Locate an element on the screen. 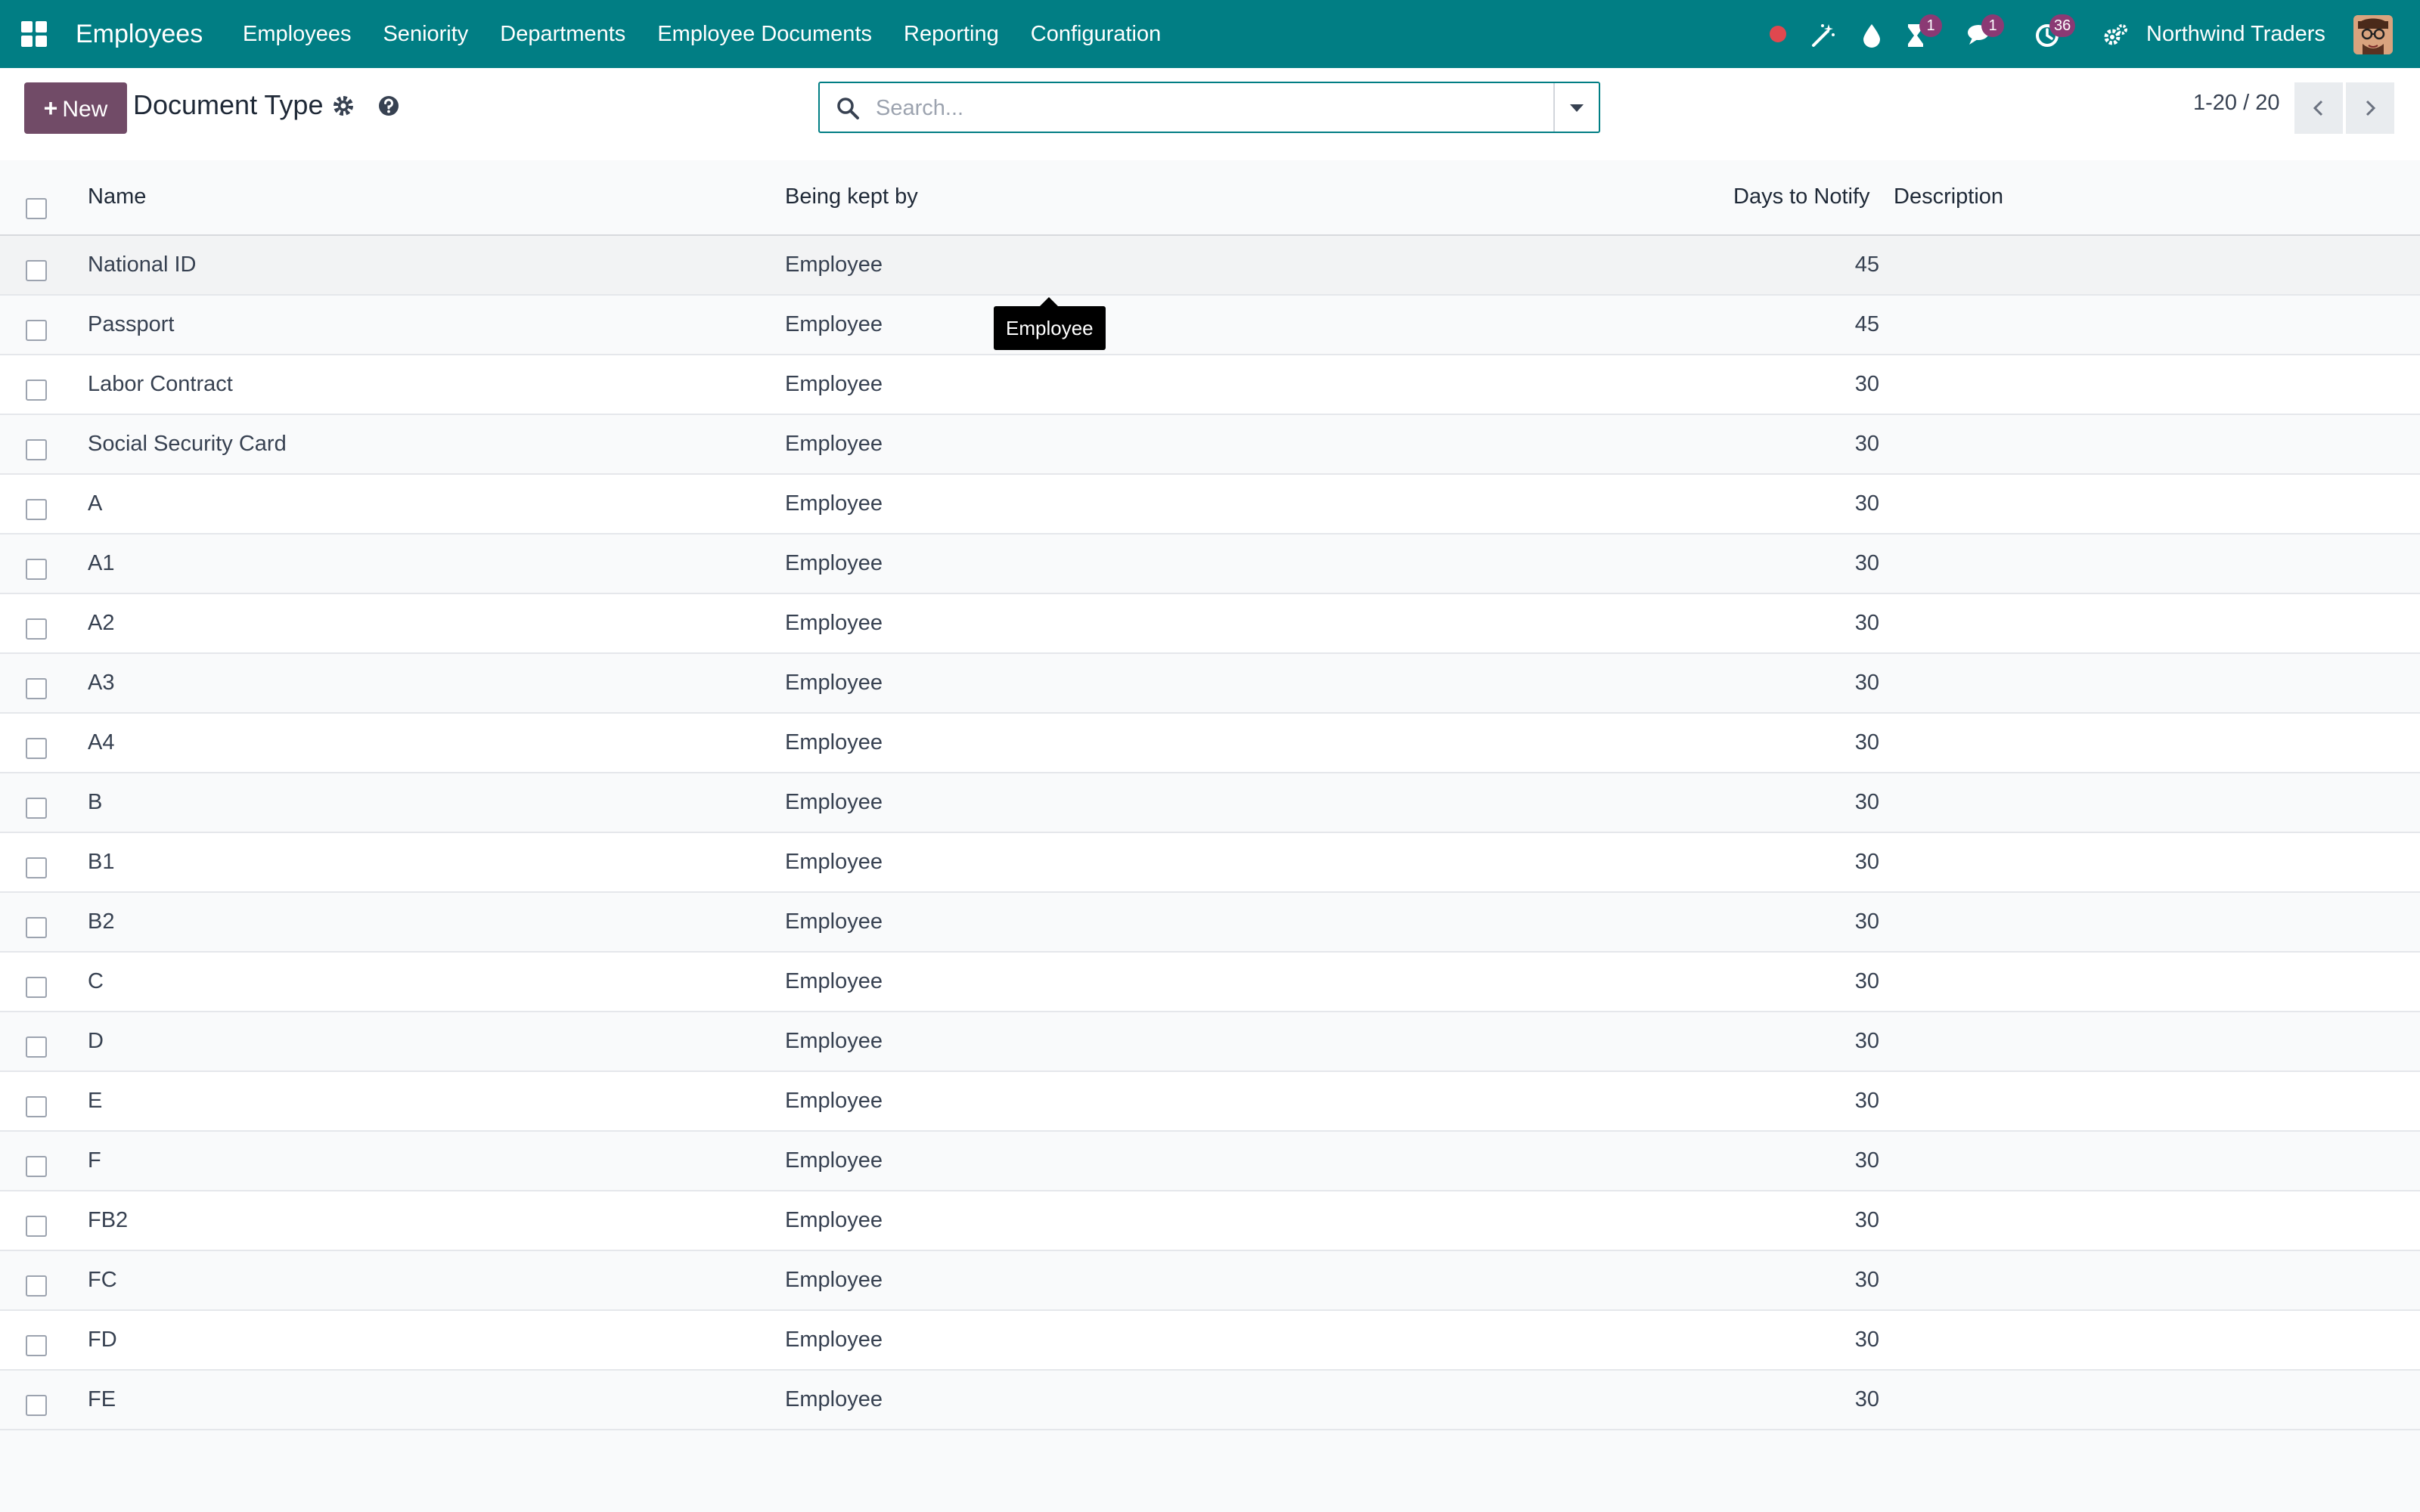 This screenshot has width=2420, height=1512. cell-name: A is located at coordinates (95, 504).